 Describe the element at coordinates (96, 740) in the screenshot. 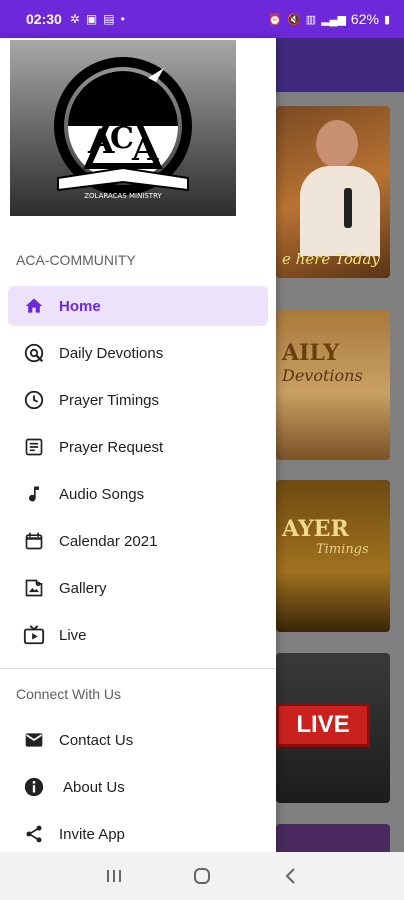

I see `nav-item-label: Contact Us` at that location.